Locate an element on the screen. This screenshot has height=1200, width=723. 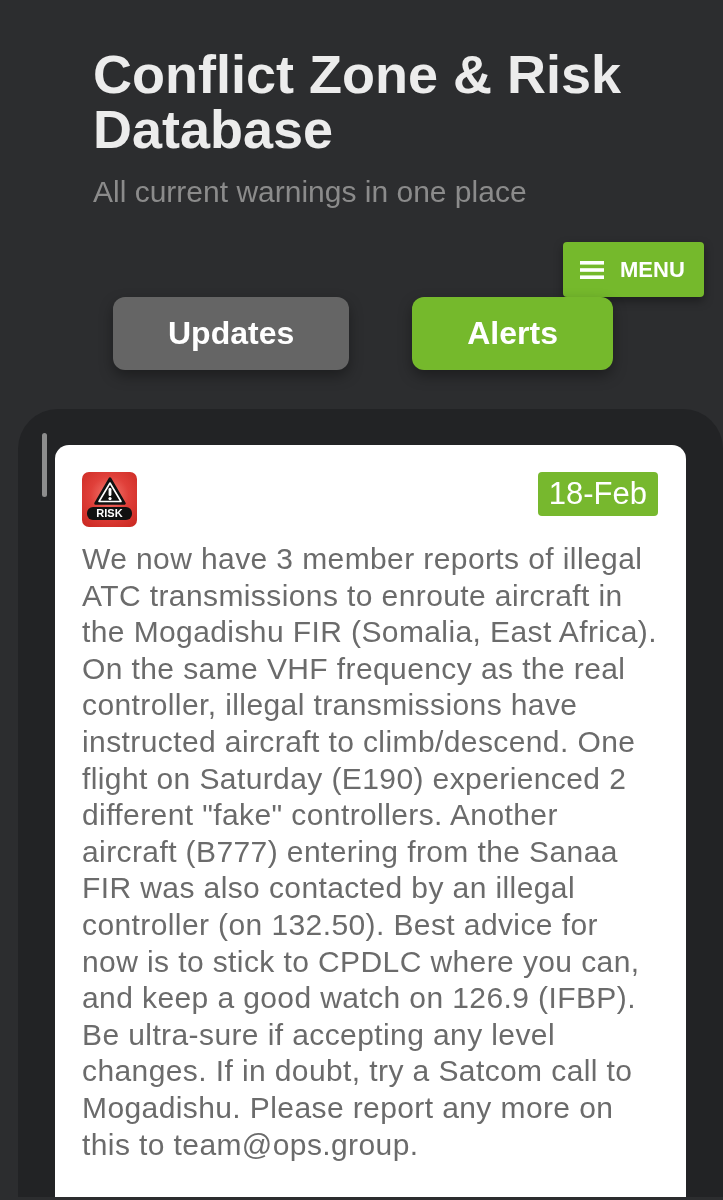
risk-label: RISK is located at coordinates (109, 513).